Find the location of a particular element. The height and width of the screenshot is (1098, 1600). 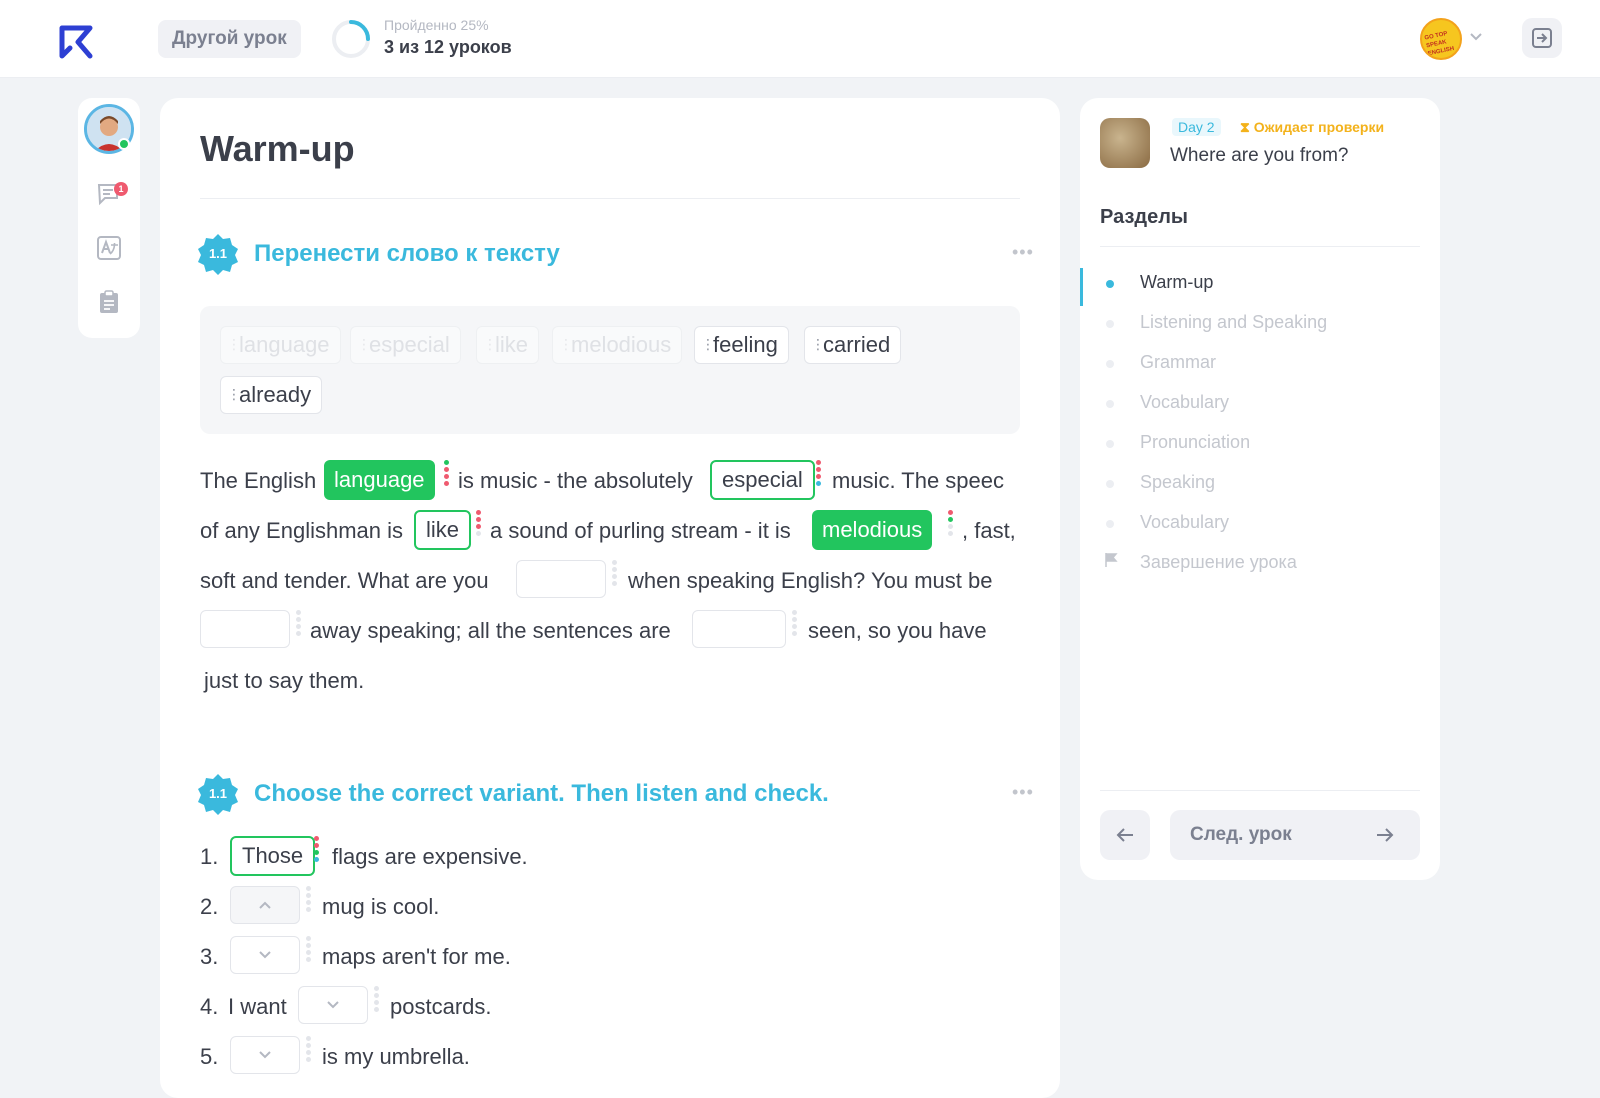

item-number: 3. is located at coordinates (209, 956).